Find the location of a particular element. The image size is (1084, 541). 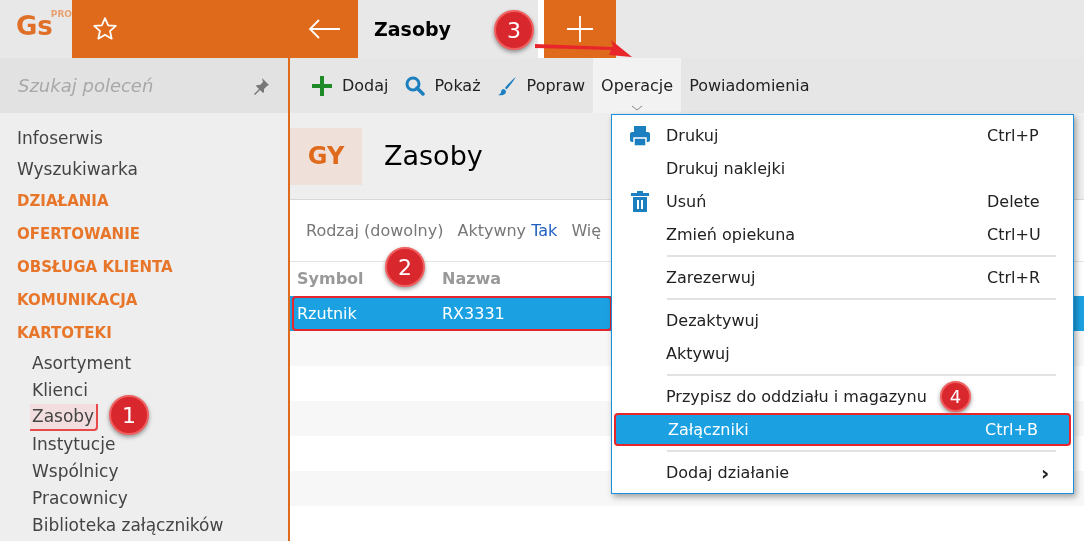

brush-icon is located at coordinates (506, 85).